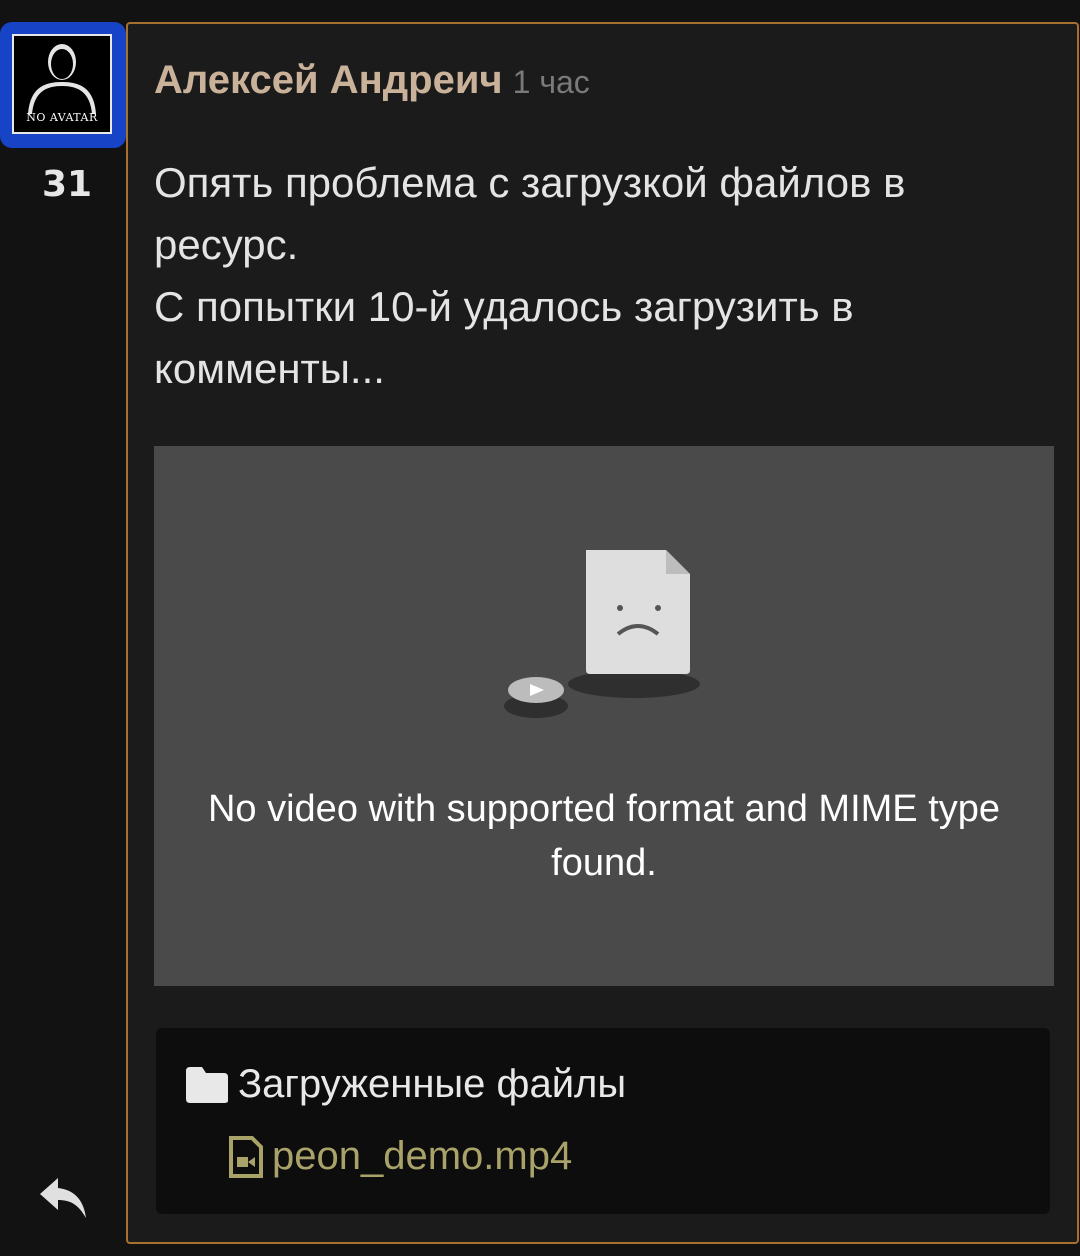 The width and height of the screenshot is (1080, 1256). I want to click on avatar: NO AVATAR, so click(63, 85).